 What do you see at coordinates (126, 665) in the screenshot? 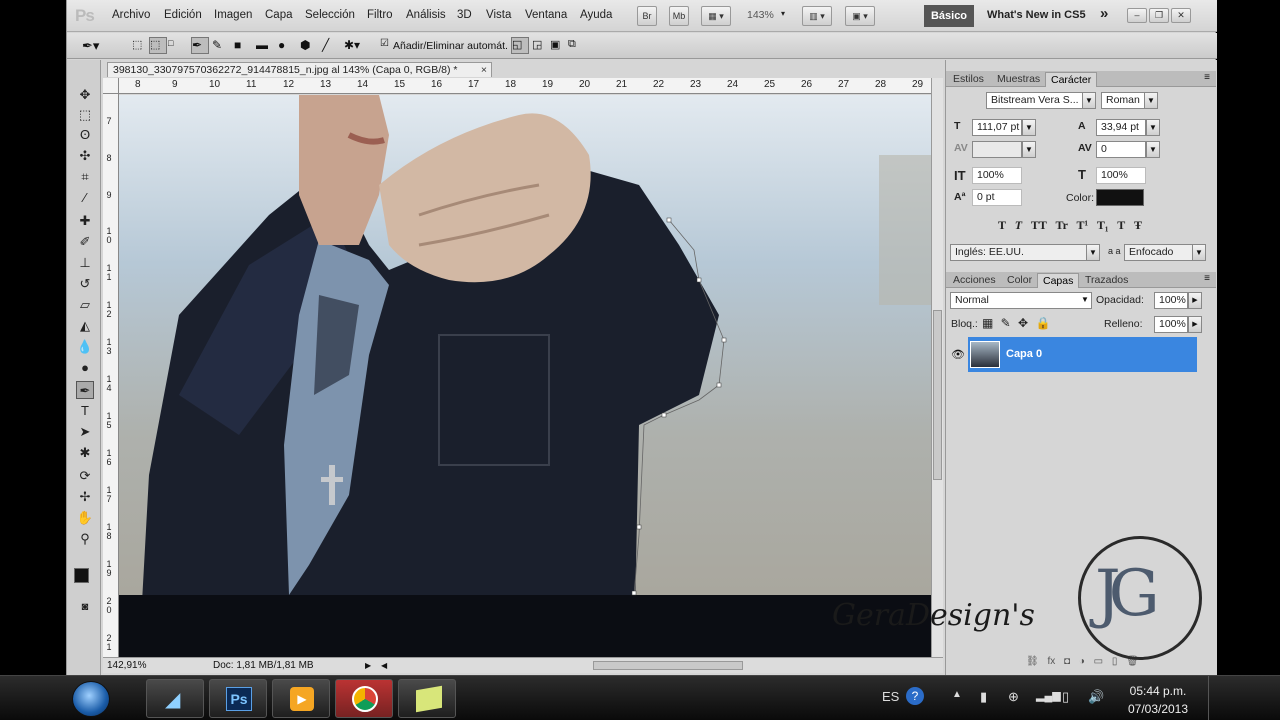
I see `status-zoom: 142,91%` at bounding box center [126, 665].